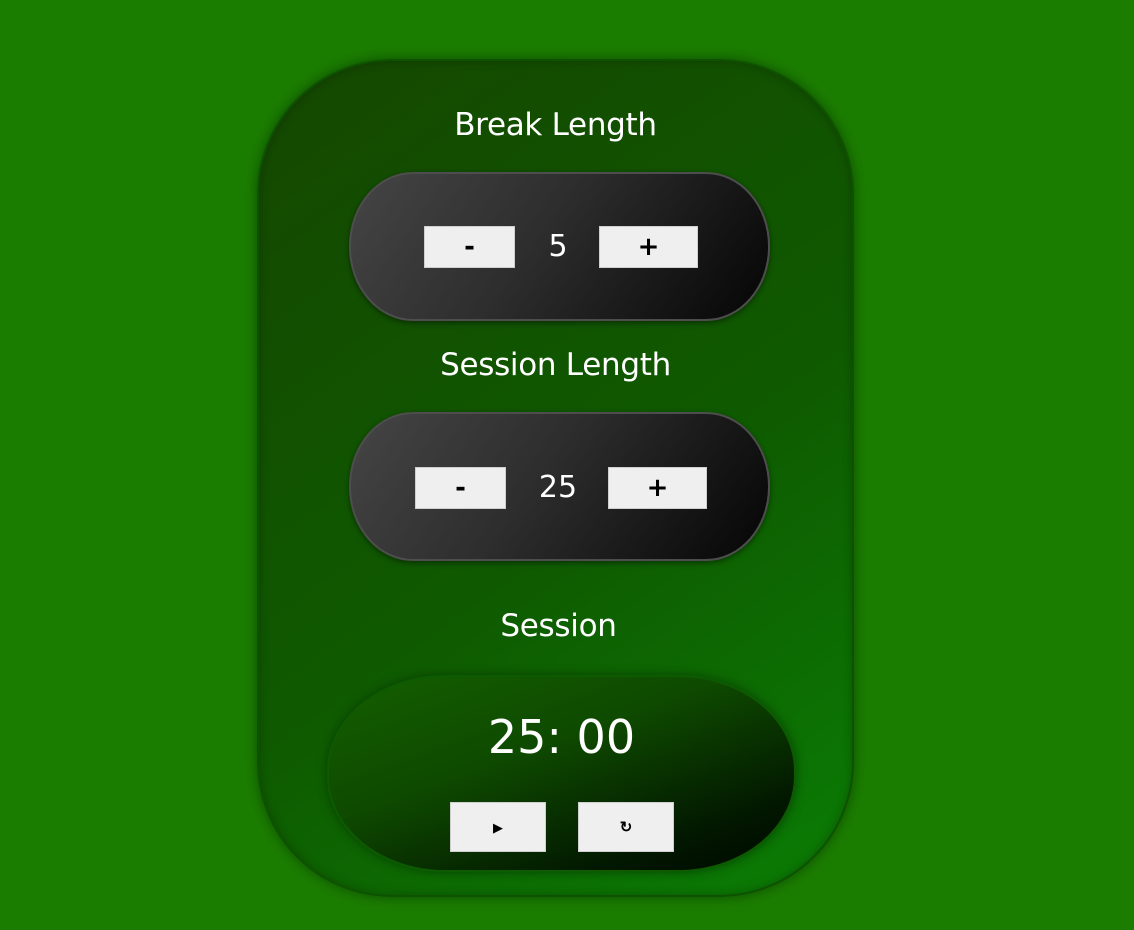 This screenshot has width=1134, height=930. I want to click on break-length-title: Break Length, so click(555, 125).